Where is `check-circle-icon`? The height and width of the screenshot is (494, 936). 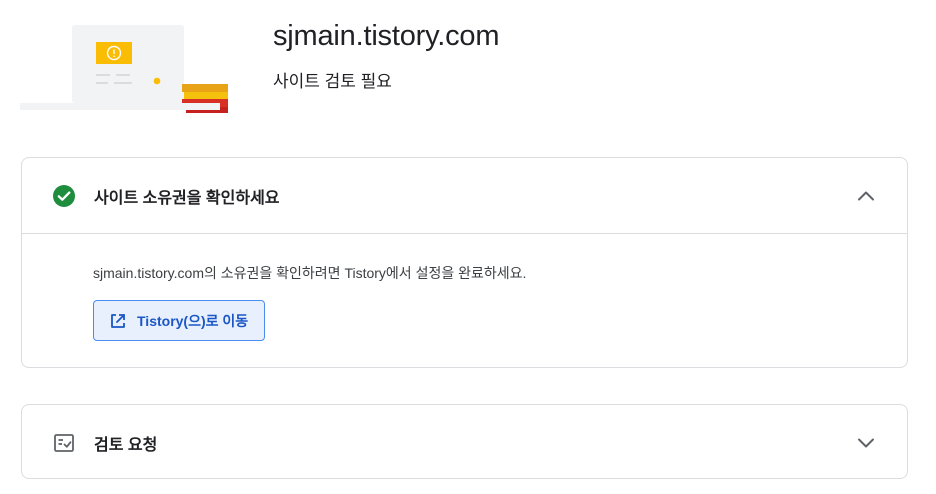 check-circle-icon is located at coordinates (64, 195).